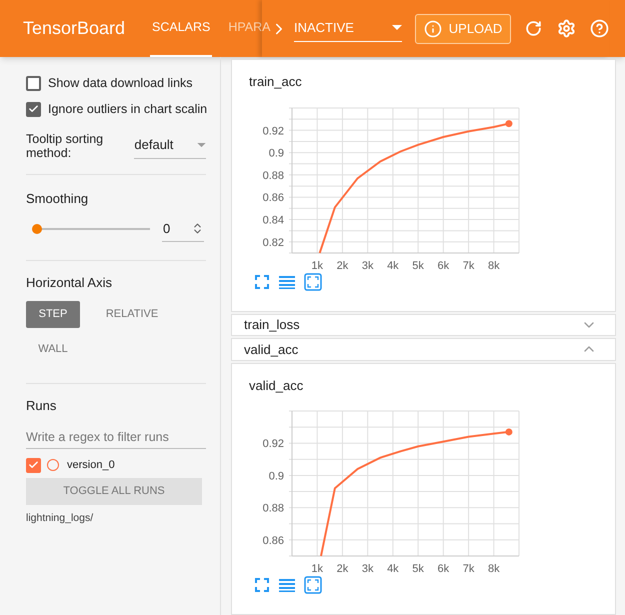 Image resolution: width=625 pixels, height=615 pixels. Describe the element at coordinates (53, 349) in the screenshot. I see `axis-option: WALL` at that location.